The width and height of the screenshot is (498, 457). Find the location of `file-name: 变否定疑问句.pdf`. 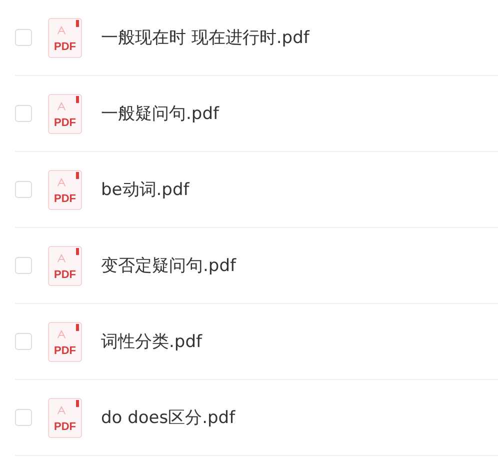

file-name: 变否定疑问句.pdf is located at coordinates (168, 265).